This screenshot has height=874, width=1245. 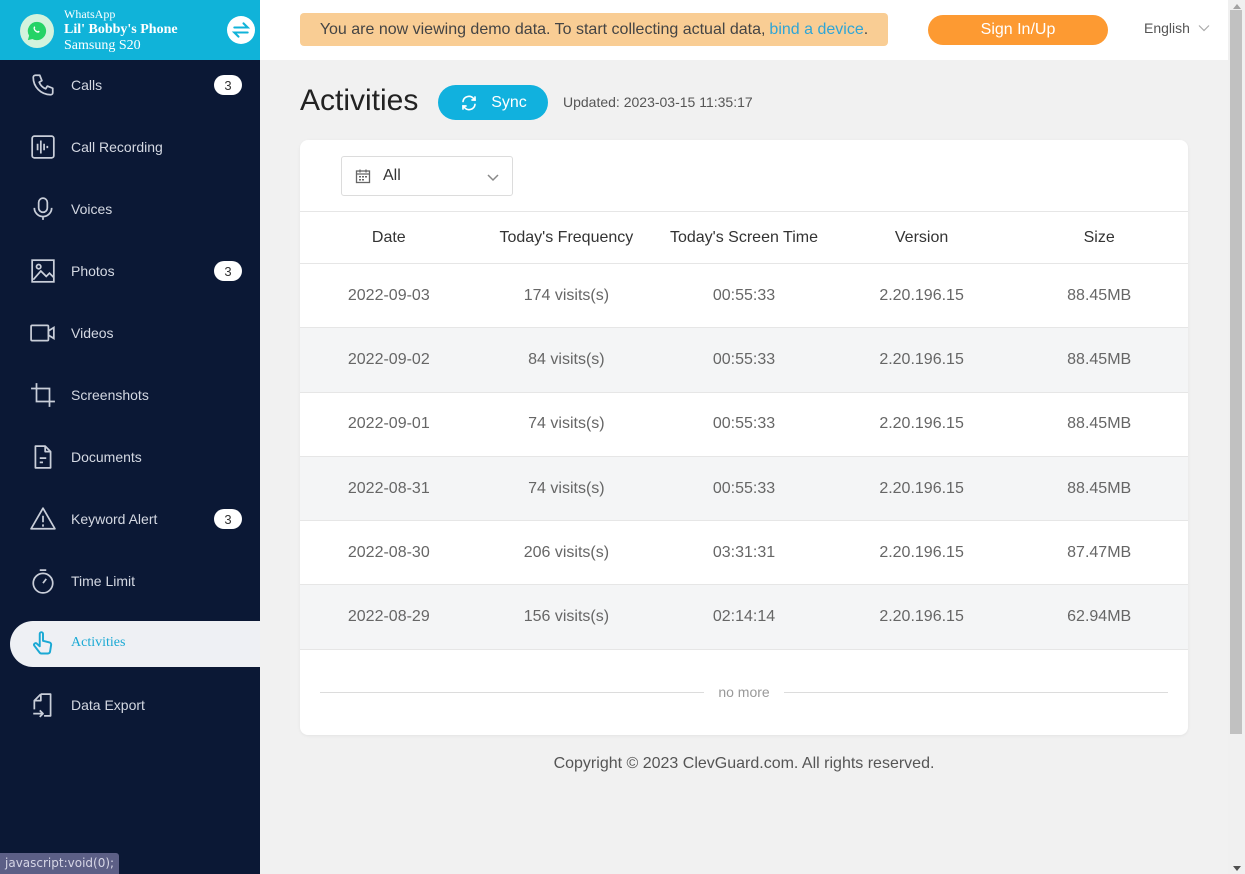 What do you see at coordinates (130, 643) in the screenshot?
I see `sidebar-item-activities: Activities` at bounding box center [130, 643].